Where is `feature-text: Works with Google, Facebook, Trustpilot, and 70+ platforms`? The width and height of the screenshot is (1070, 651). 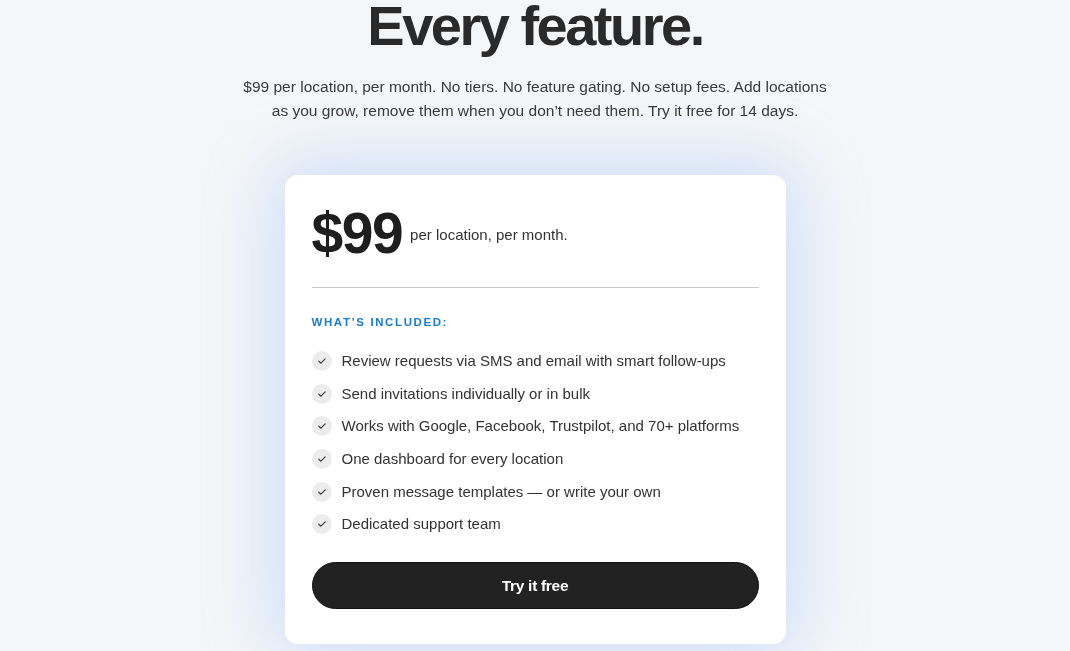
feature-text: Works with Google, Facebook, Trustpilot, and 70+ platforms is located at coordinates (540, 426).